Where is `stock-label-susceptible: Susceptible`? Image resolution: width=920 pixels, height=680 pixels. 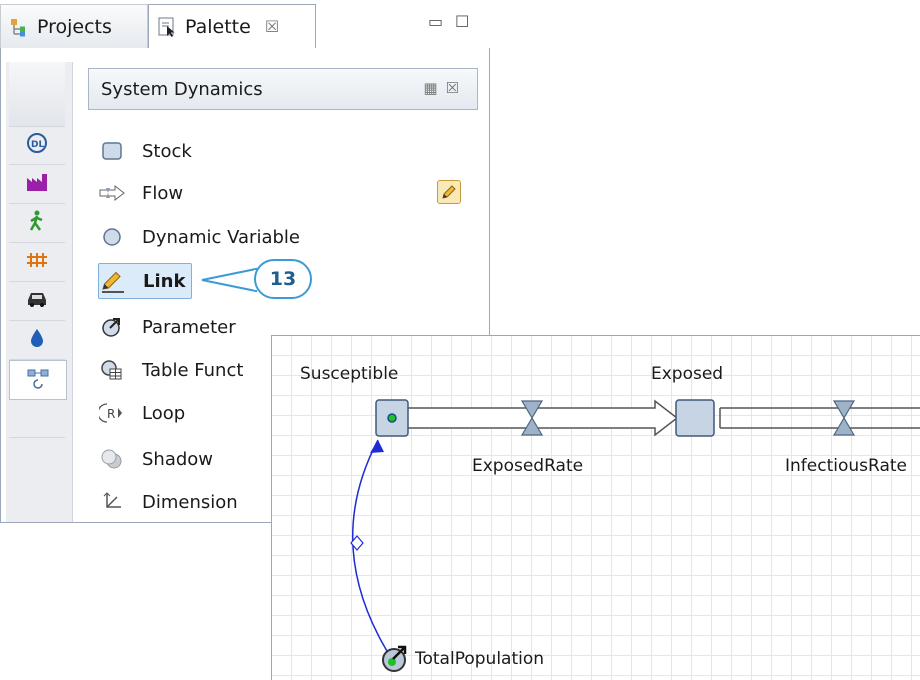 stock-label-susceptible: Susceptible is located at coordinates (349, 374).